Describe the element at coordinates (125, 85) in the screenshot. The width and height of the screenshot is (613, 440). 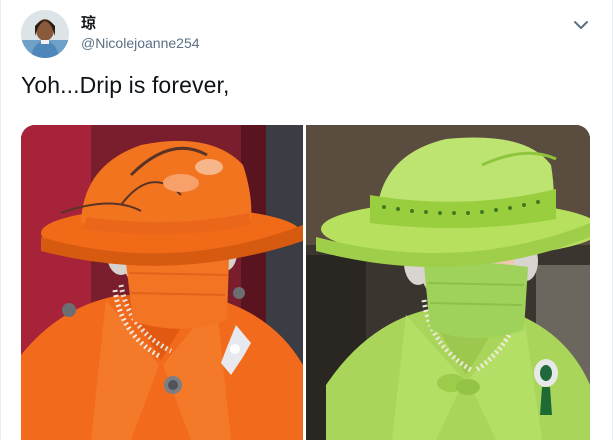
I see `tweet-text: Yoh...Drip is forever,` at that location.